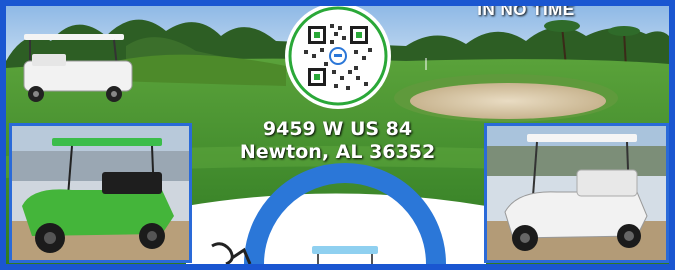 The width and height of the screenshot is (675, 270). What do you see at coordinates (100, 193) in the screenshot?
I see `green-golf-cart-photo` at bounding box center [100, 193].